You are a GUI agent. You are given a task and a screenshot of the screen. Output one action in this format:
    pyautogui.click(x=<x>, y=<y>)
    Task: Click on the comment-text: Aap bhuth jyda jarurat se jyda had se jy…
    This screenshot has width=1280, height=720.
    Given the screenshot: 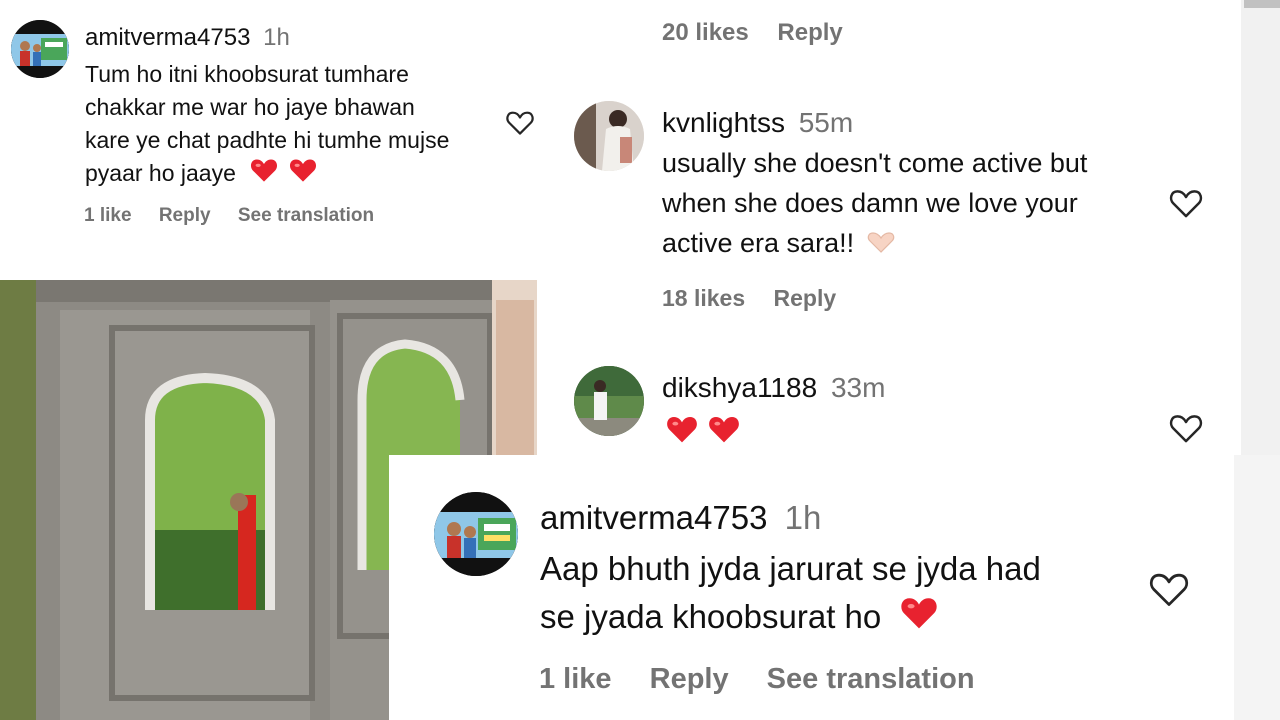 What is the action you would take?
    pyautogui.click(x=790, y=594)
    